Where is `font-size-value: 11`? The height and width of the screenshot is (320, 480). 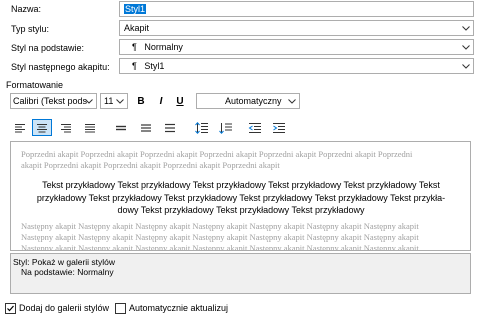
font-size-value: 11 is located at coordinates (109, 101).